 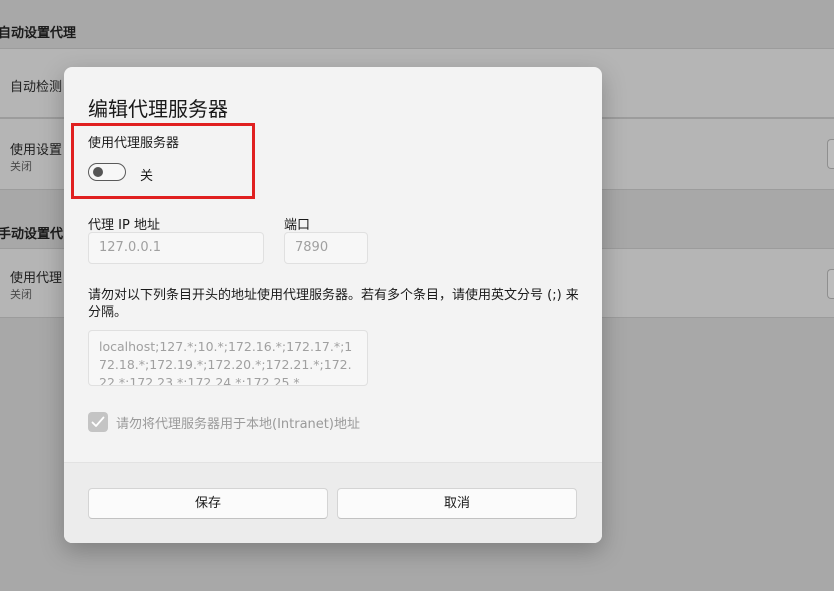 I want to click on cancel-button: 取消, so click(x=457, y=503).